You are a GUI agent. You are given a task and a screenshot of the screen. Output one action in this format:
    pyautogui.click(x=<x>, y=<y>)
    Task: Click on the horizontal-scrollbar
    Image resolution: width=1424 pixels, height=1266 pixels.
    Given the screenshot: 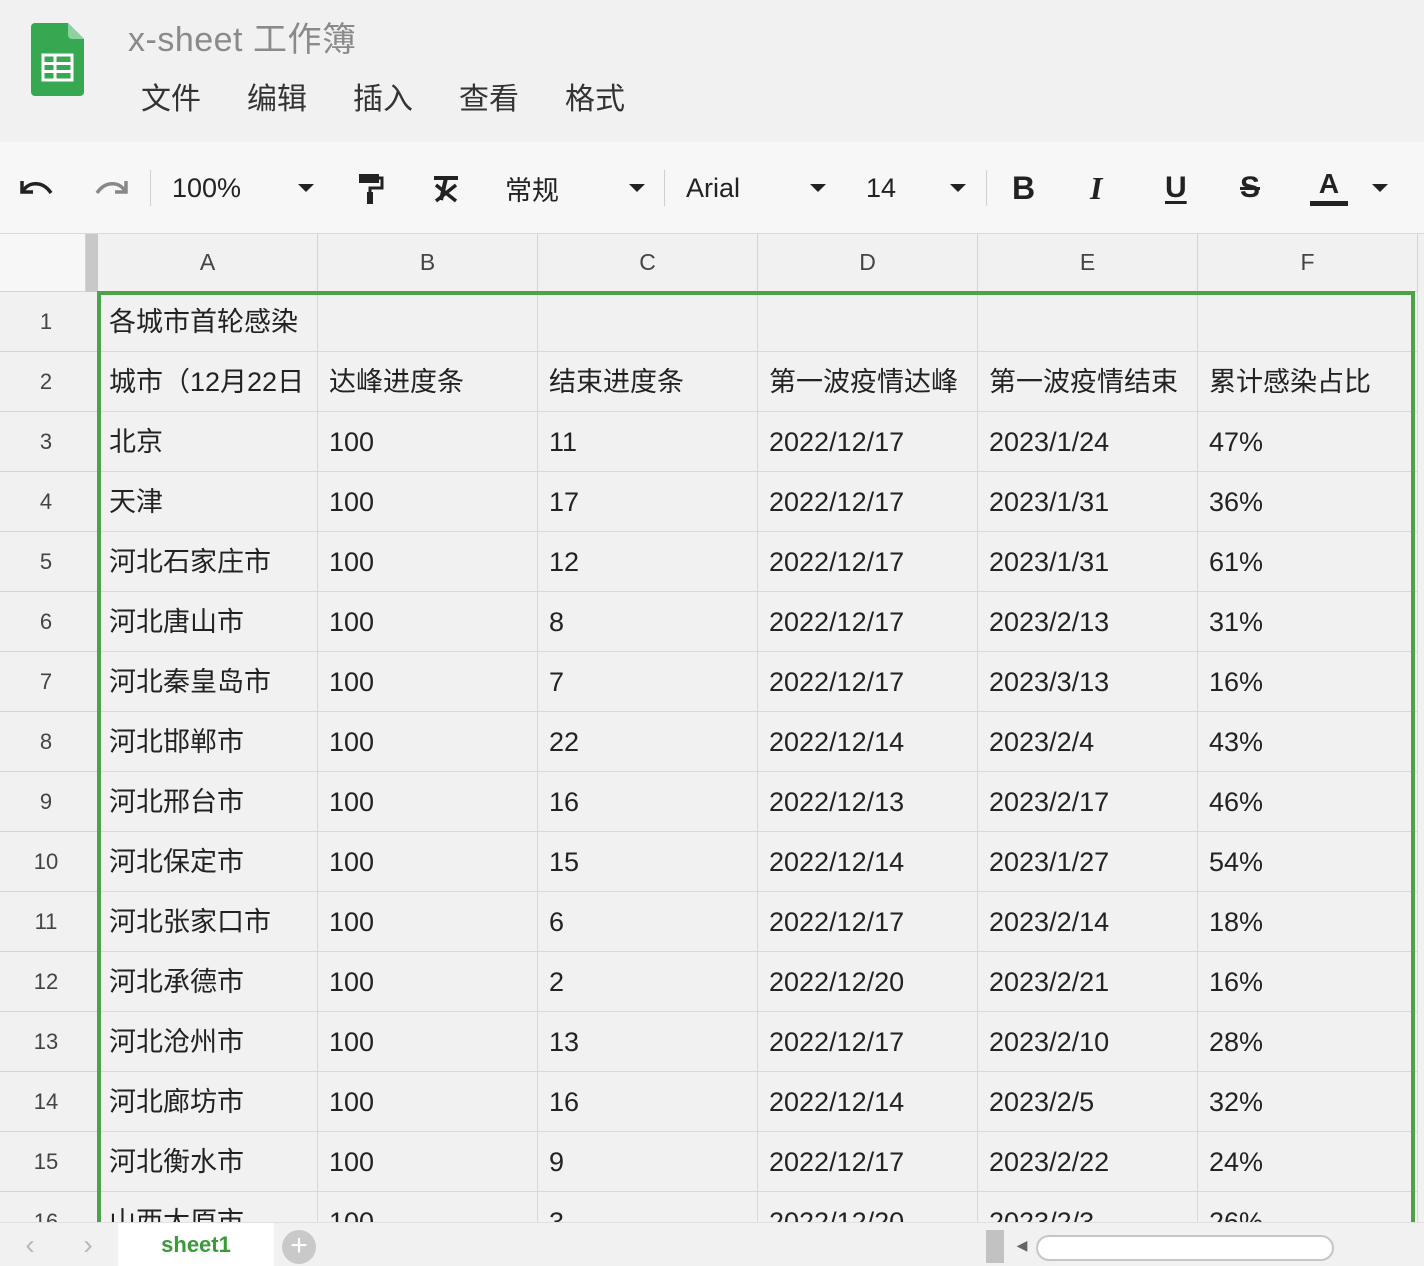 What is the action you would take?
    pyautogui.click(x=1185, y=1248)
    